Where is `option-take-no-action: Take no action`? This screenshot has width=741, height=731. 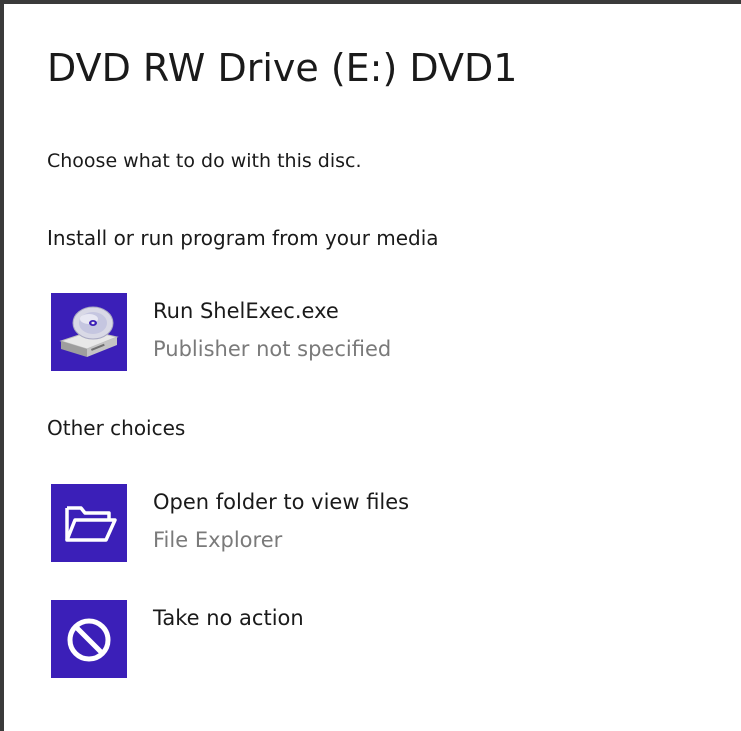 option-take-no-action: Take no action is located at coordinates (377, 639).